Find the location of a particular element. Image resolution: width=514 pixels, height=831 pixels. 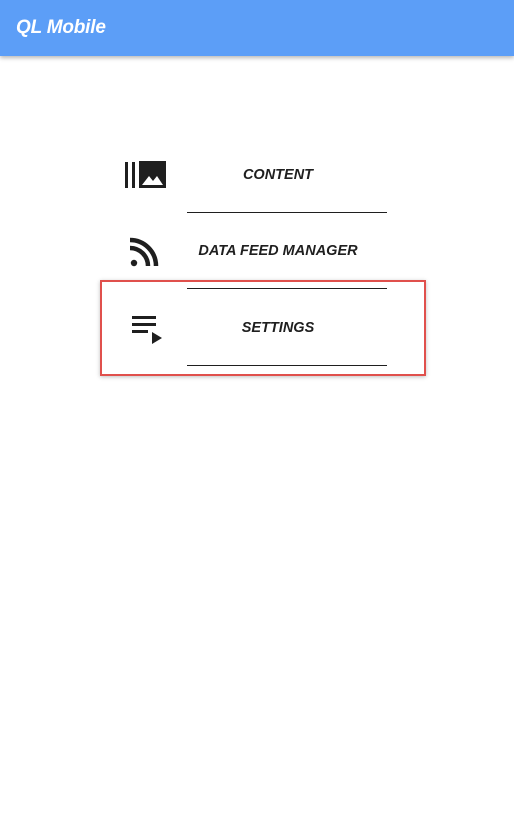

playlist-play-icon is located at coordinates (148, 328).